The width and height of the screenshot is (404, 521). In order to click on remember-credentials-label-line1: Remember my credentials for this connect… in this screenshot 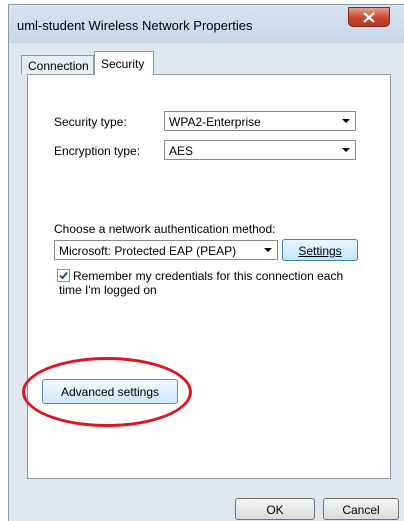, I will do `click(208, 276)`.